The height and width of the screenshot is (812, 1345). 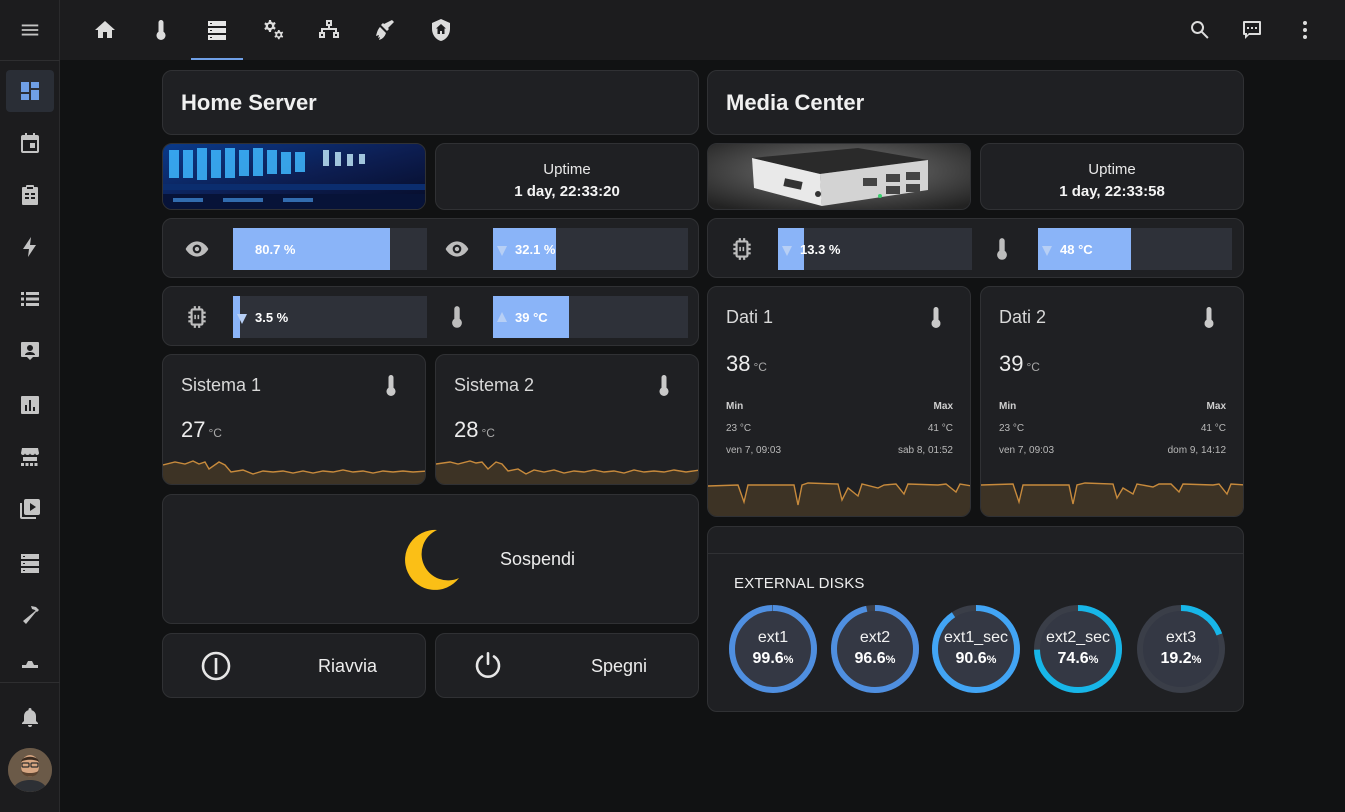 I want to click on disk-usage-value: 96.6%, so click(x=875, y=659).